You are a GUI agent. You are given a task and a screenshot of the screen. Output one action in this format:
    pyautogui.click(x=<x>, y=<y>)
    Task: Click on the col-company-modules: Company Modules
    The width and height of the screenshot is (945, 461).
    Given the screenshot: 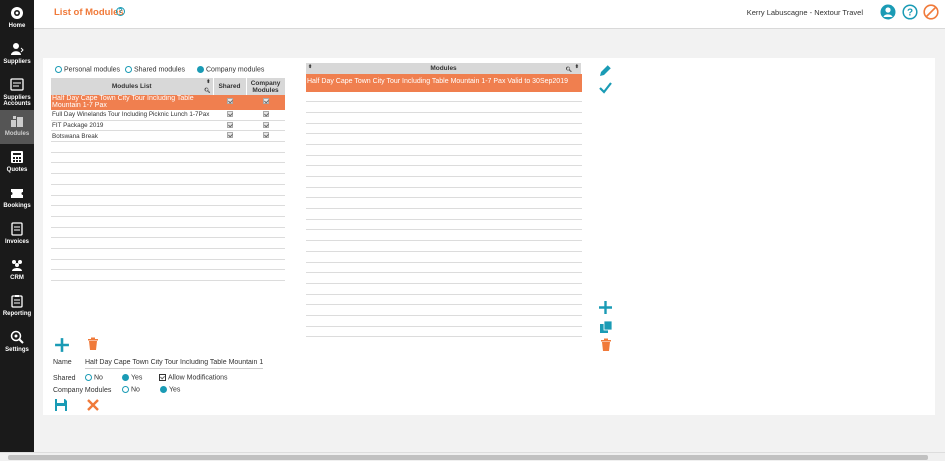 What is the action you would take?
    pyautogui.click(x=266, y=86)
    